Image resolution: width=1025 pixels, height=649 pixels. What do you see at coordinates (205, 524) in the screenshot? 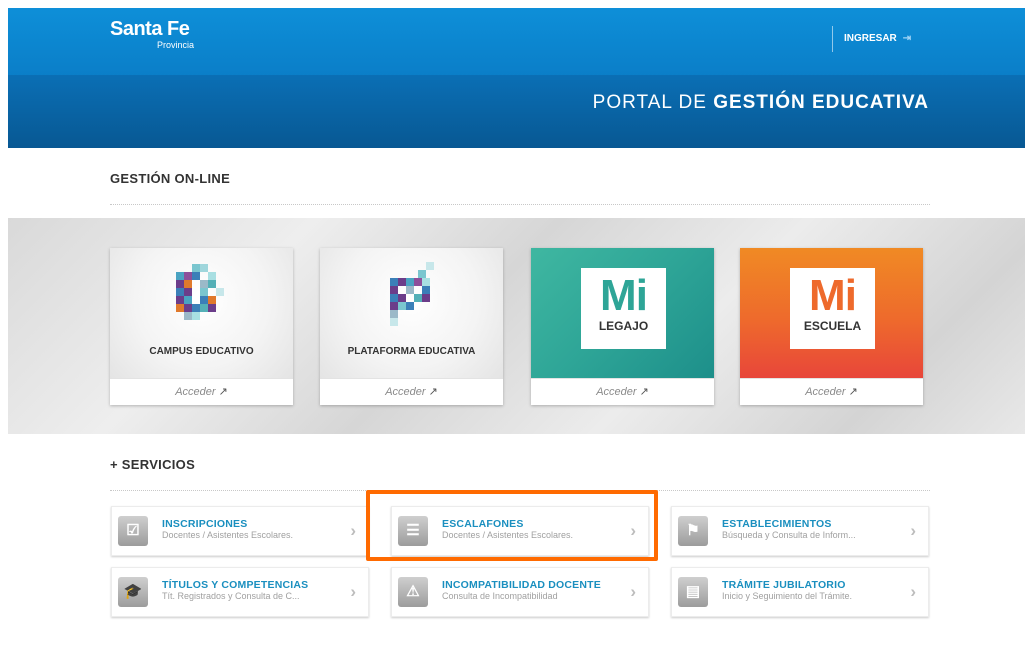
I see `service-title: INSCRIPCIONES` at bounding box center [205, 524].